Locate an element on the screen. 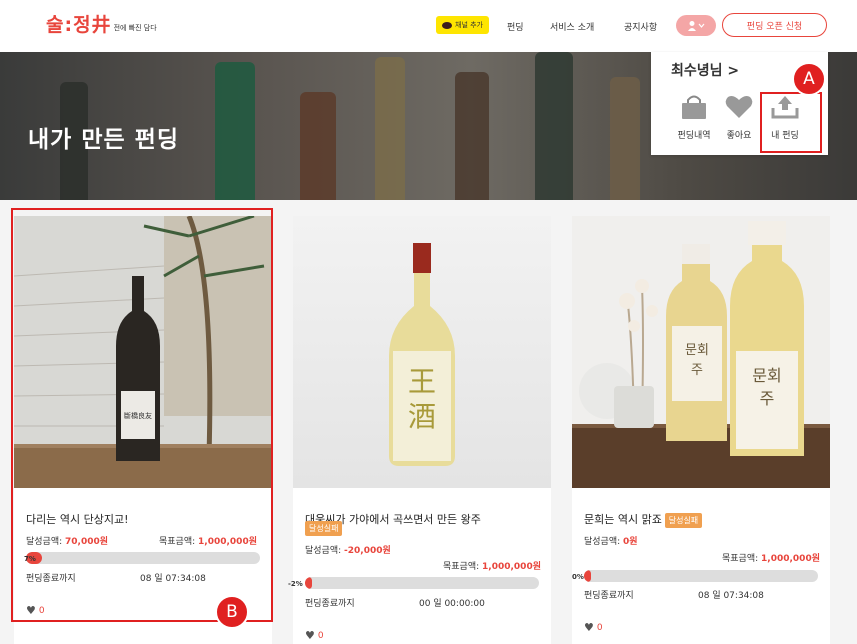 The width and height of the screenshot is (857, 644). menu-item-funding-history: 펀딩내역 is located at coordinates (694, 116).